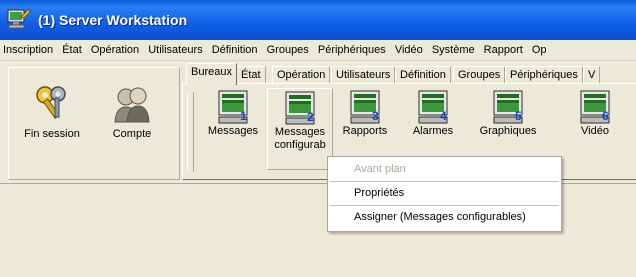 Image resolution: width=636 pixels, height=277 pixels. Describe the element at coordinates (595, 131) in the screenshot. I see `desktop-label-video: Vidéo` at that location.